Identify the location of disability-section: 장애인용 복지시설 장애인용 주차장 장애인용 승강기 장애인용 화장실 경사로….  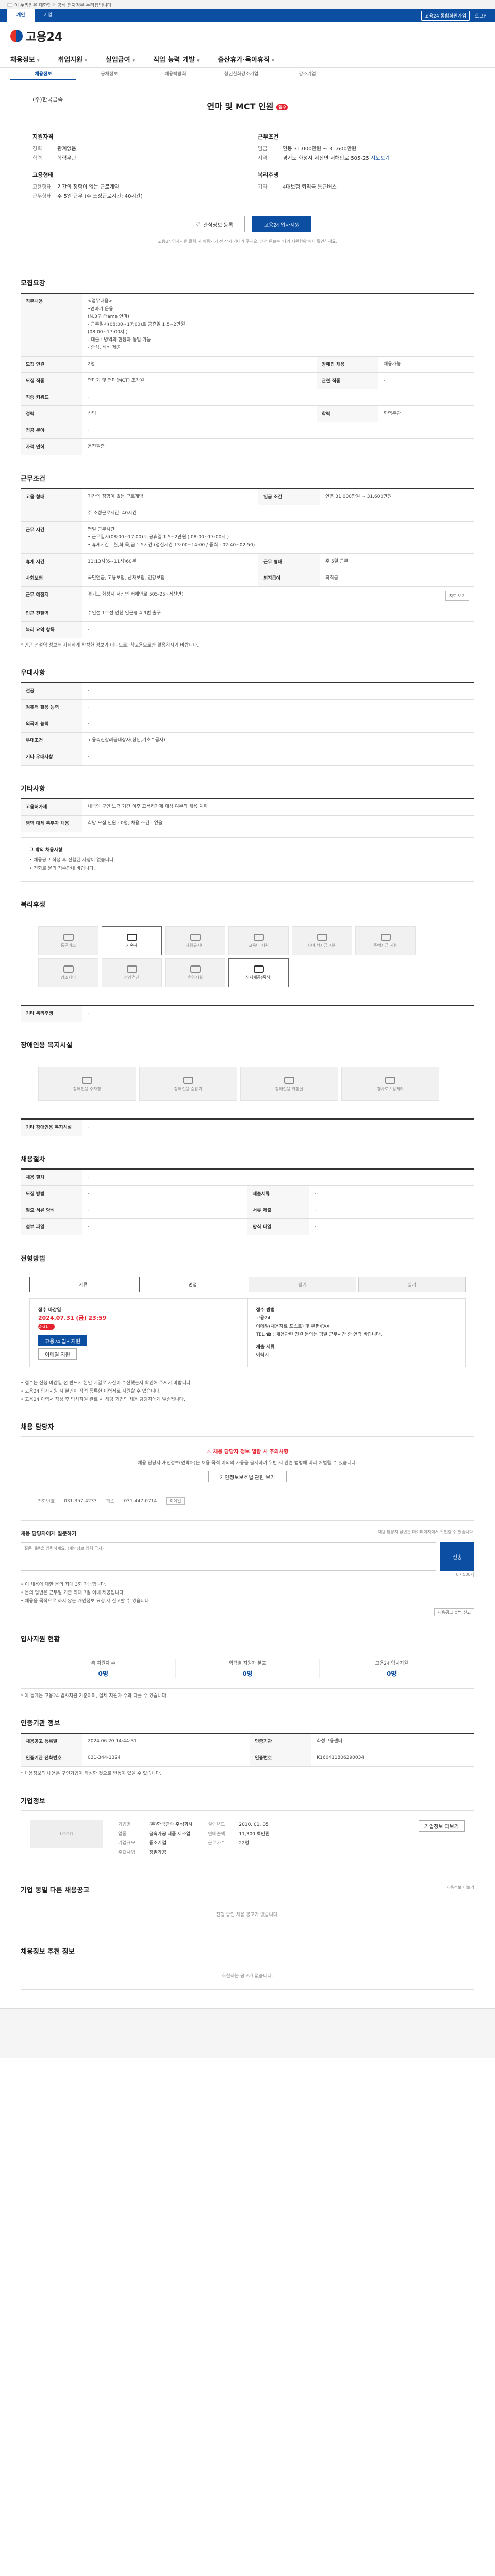
(247, 1088).